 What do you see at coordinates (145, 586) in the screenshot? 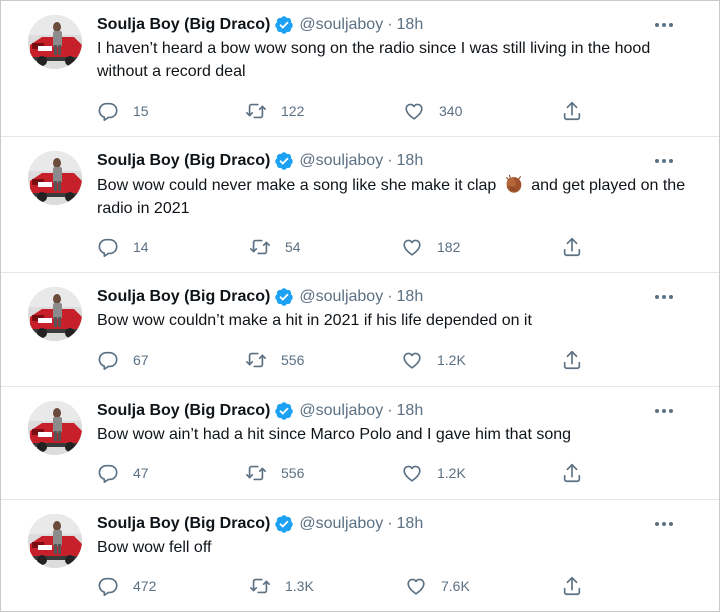
I see `reply-count: 472` at bounding box center [145, 586].